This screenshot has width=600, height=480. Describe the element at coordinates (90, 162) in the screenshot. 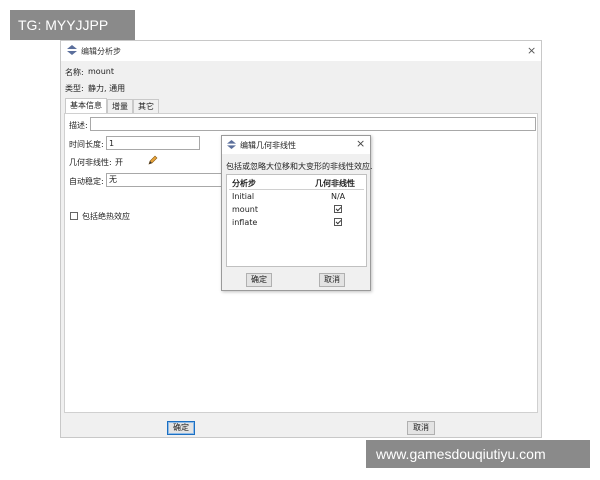

I see `nlgeom-label: 几何非线性:` at that location.